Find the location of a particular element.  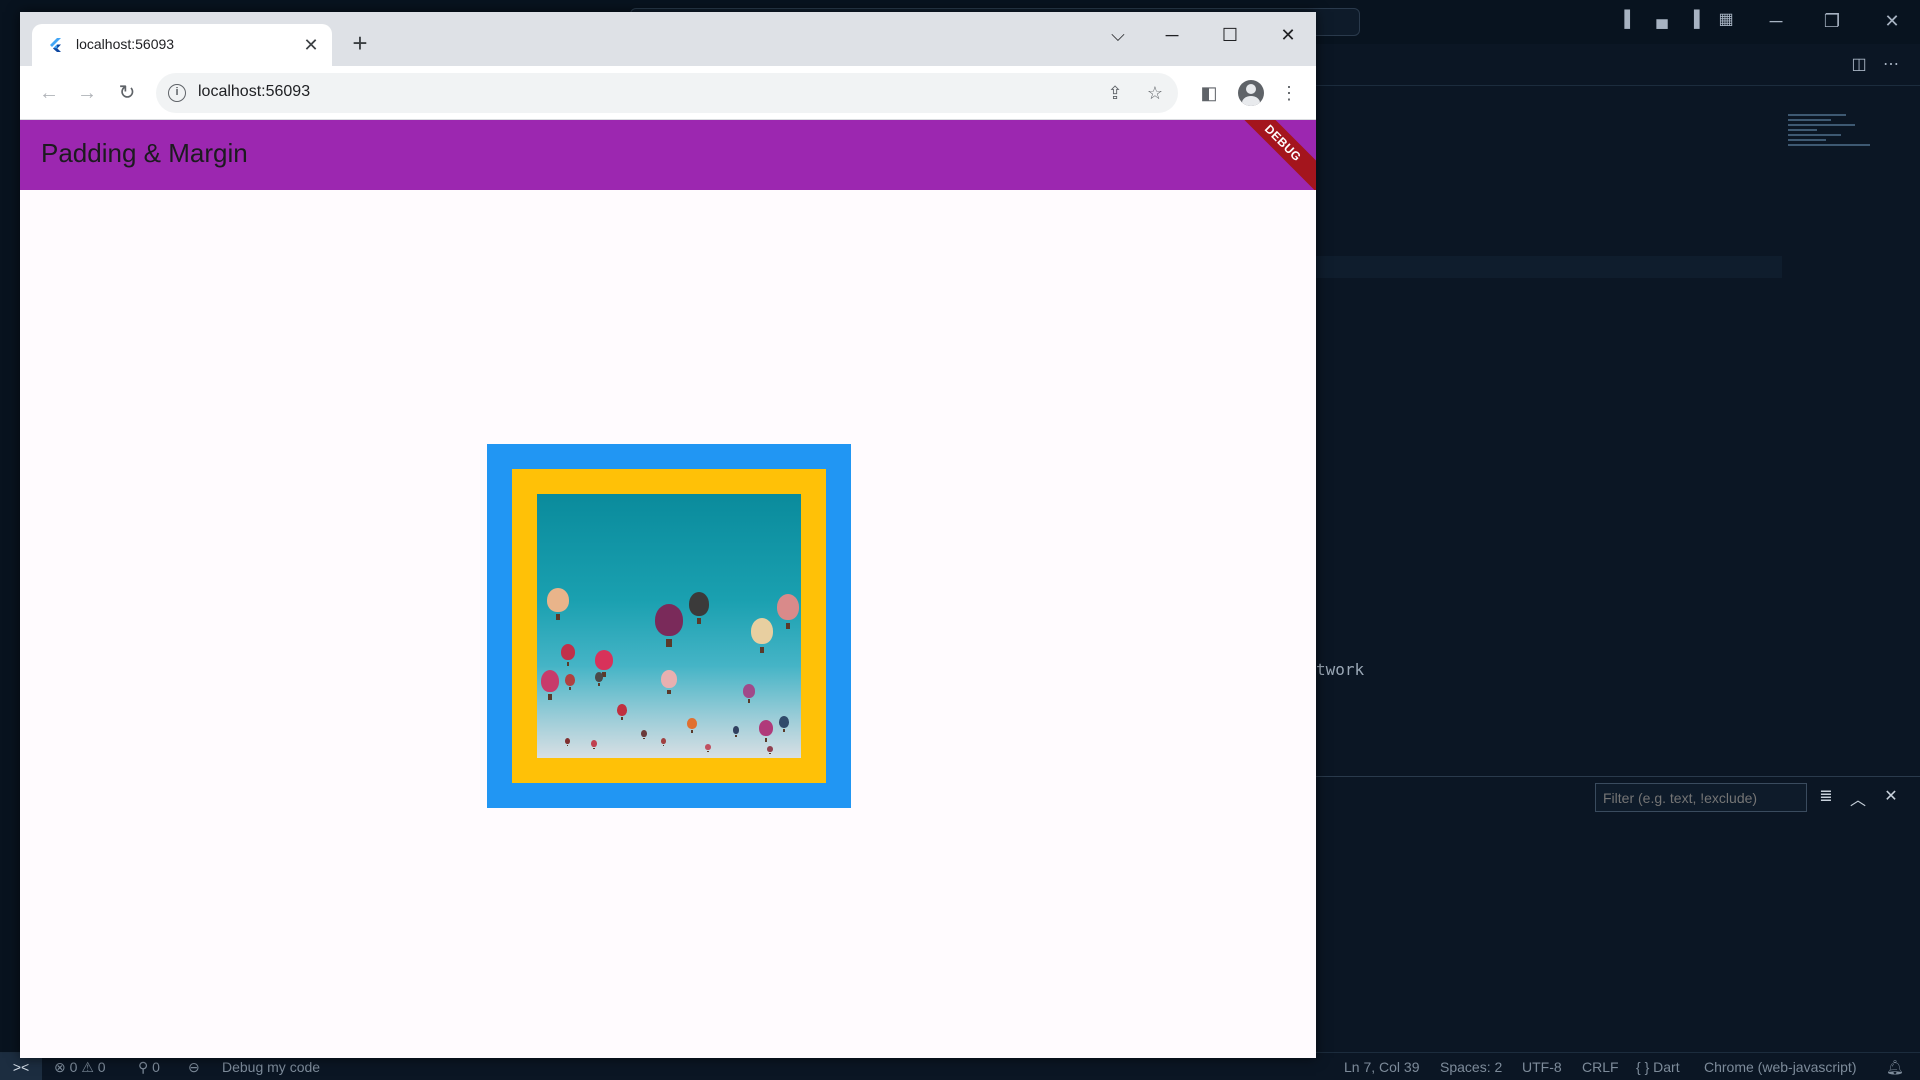

toggle-panel-icon: ▄ is located at coordinates (1662, 20).